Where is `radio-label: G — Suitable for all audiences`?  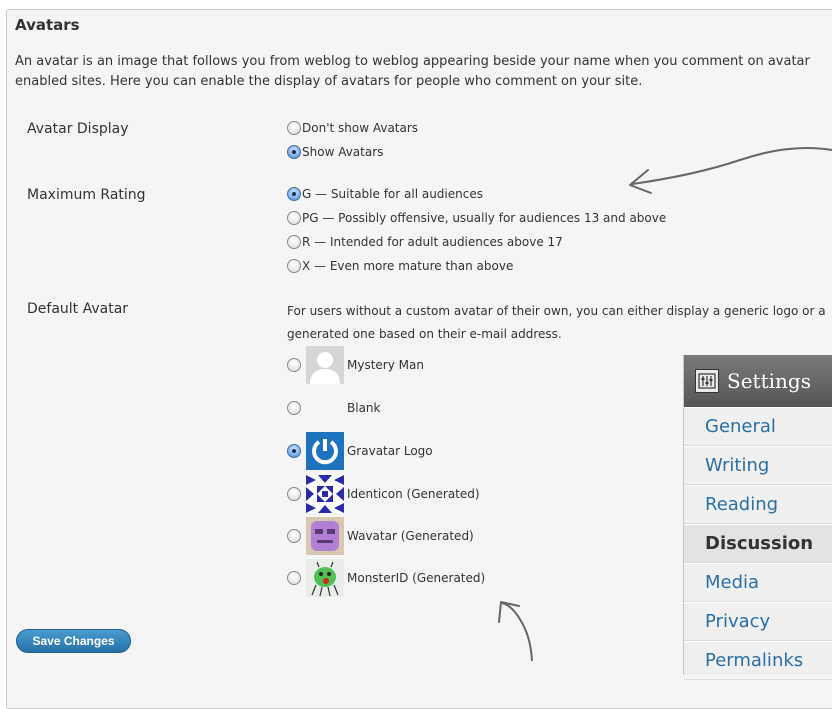 radio-label: G — Suitable for all audiences is located at coordinates (392, 194).